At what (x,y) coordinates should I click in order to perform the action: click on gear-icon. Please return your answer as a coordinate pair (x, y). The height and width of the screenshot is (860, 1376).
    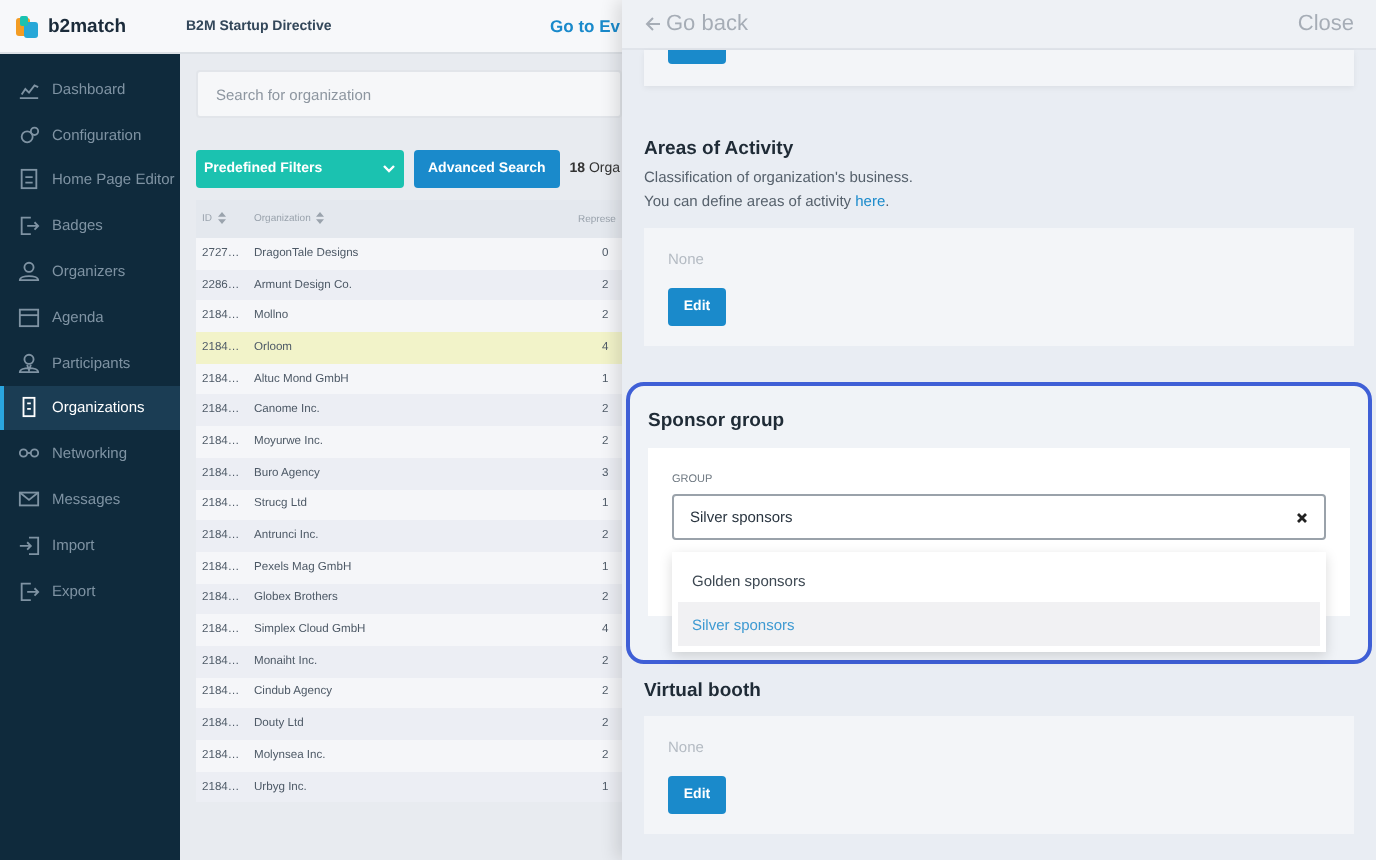
    Looking at the image, I should click on (29, 134).